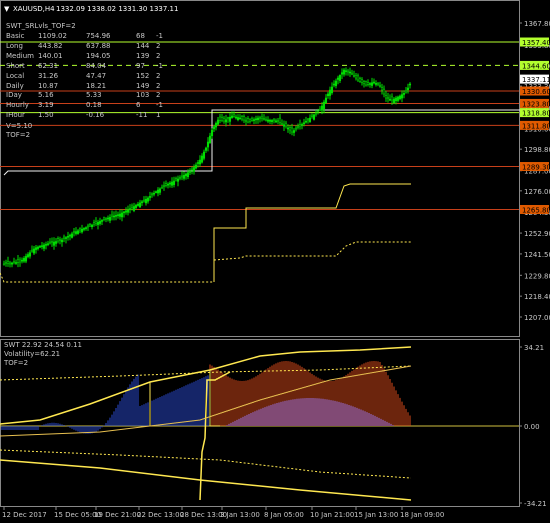 The height and width of the screenshot is (523, 550). What do you see at coordinates (312, 232) in the screenshot?
I see `envelope-mid` at bounding box center [312, 232].